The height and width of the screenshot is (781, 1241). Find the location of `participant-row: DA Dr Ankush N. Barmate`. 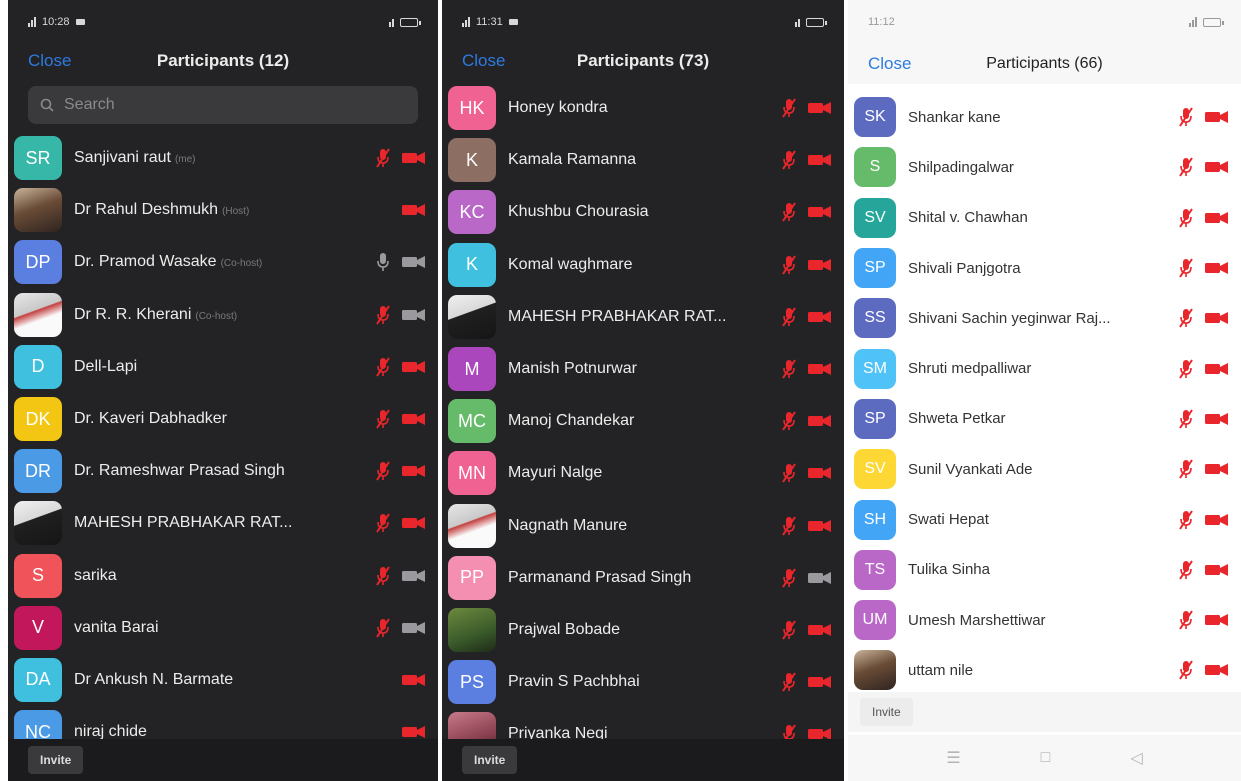

participant-row: DA Dr Ankush N. Barmate is located at coordinates (223, 680).